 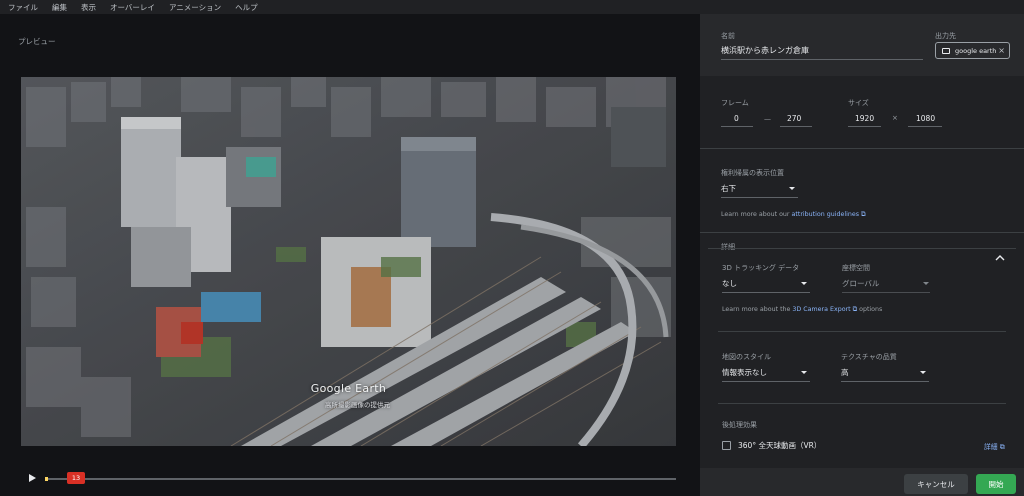 I want to click on menu-overlay: オーバーレイ, so click(x=132, y=7).